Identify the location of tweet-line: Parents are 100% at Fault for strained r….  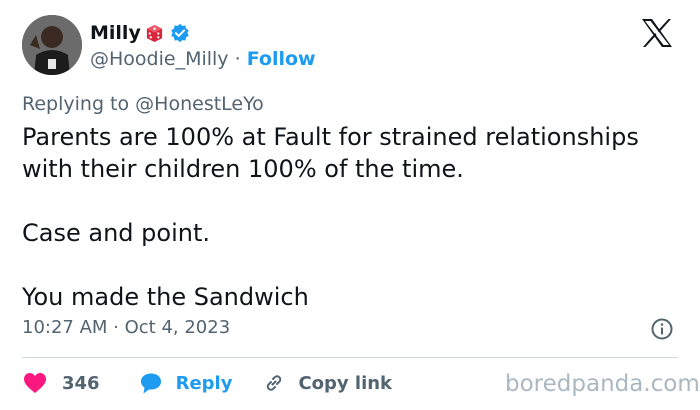
(330, 153).